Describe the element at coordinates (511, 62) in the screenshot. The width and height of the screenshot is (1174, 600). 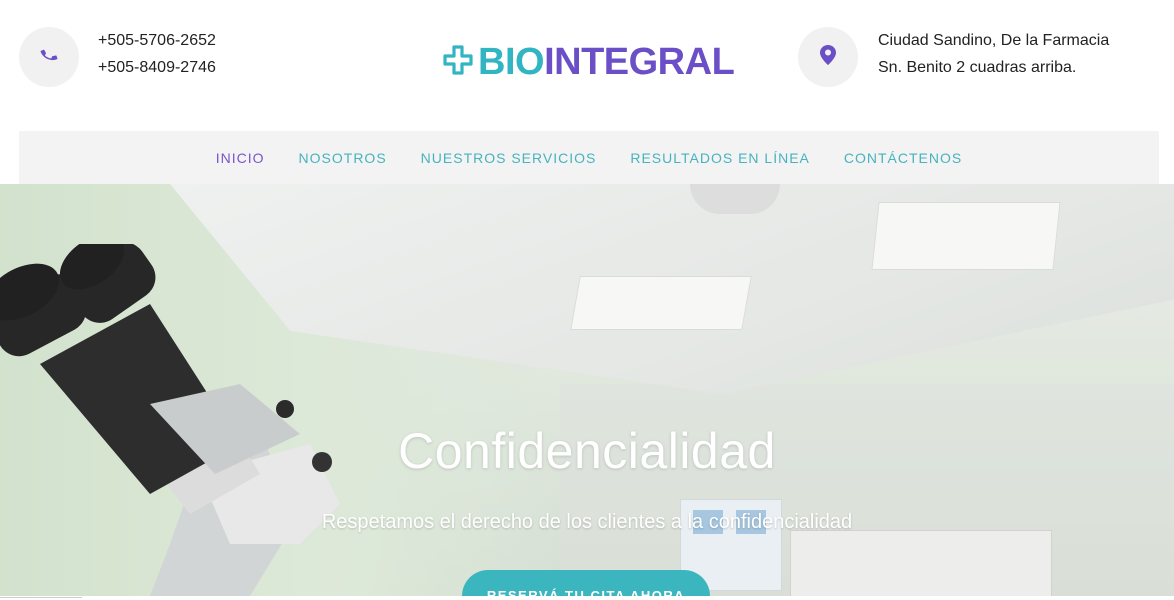
I see `logo-text-bio: BIO` at that location.